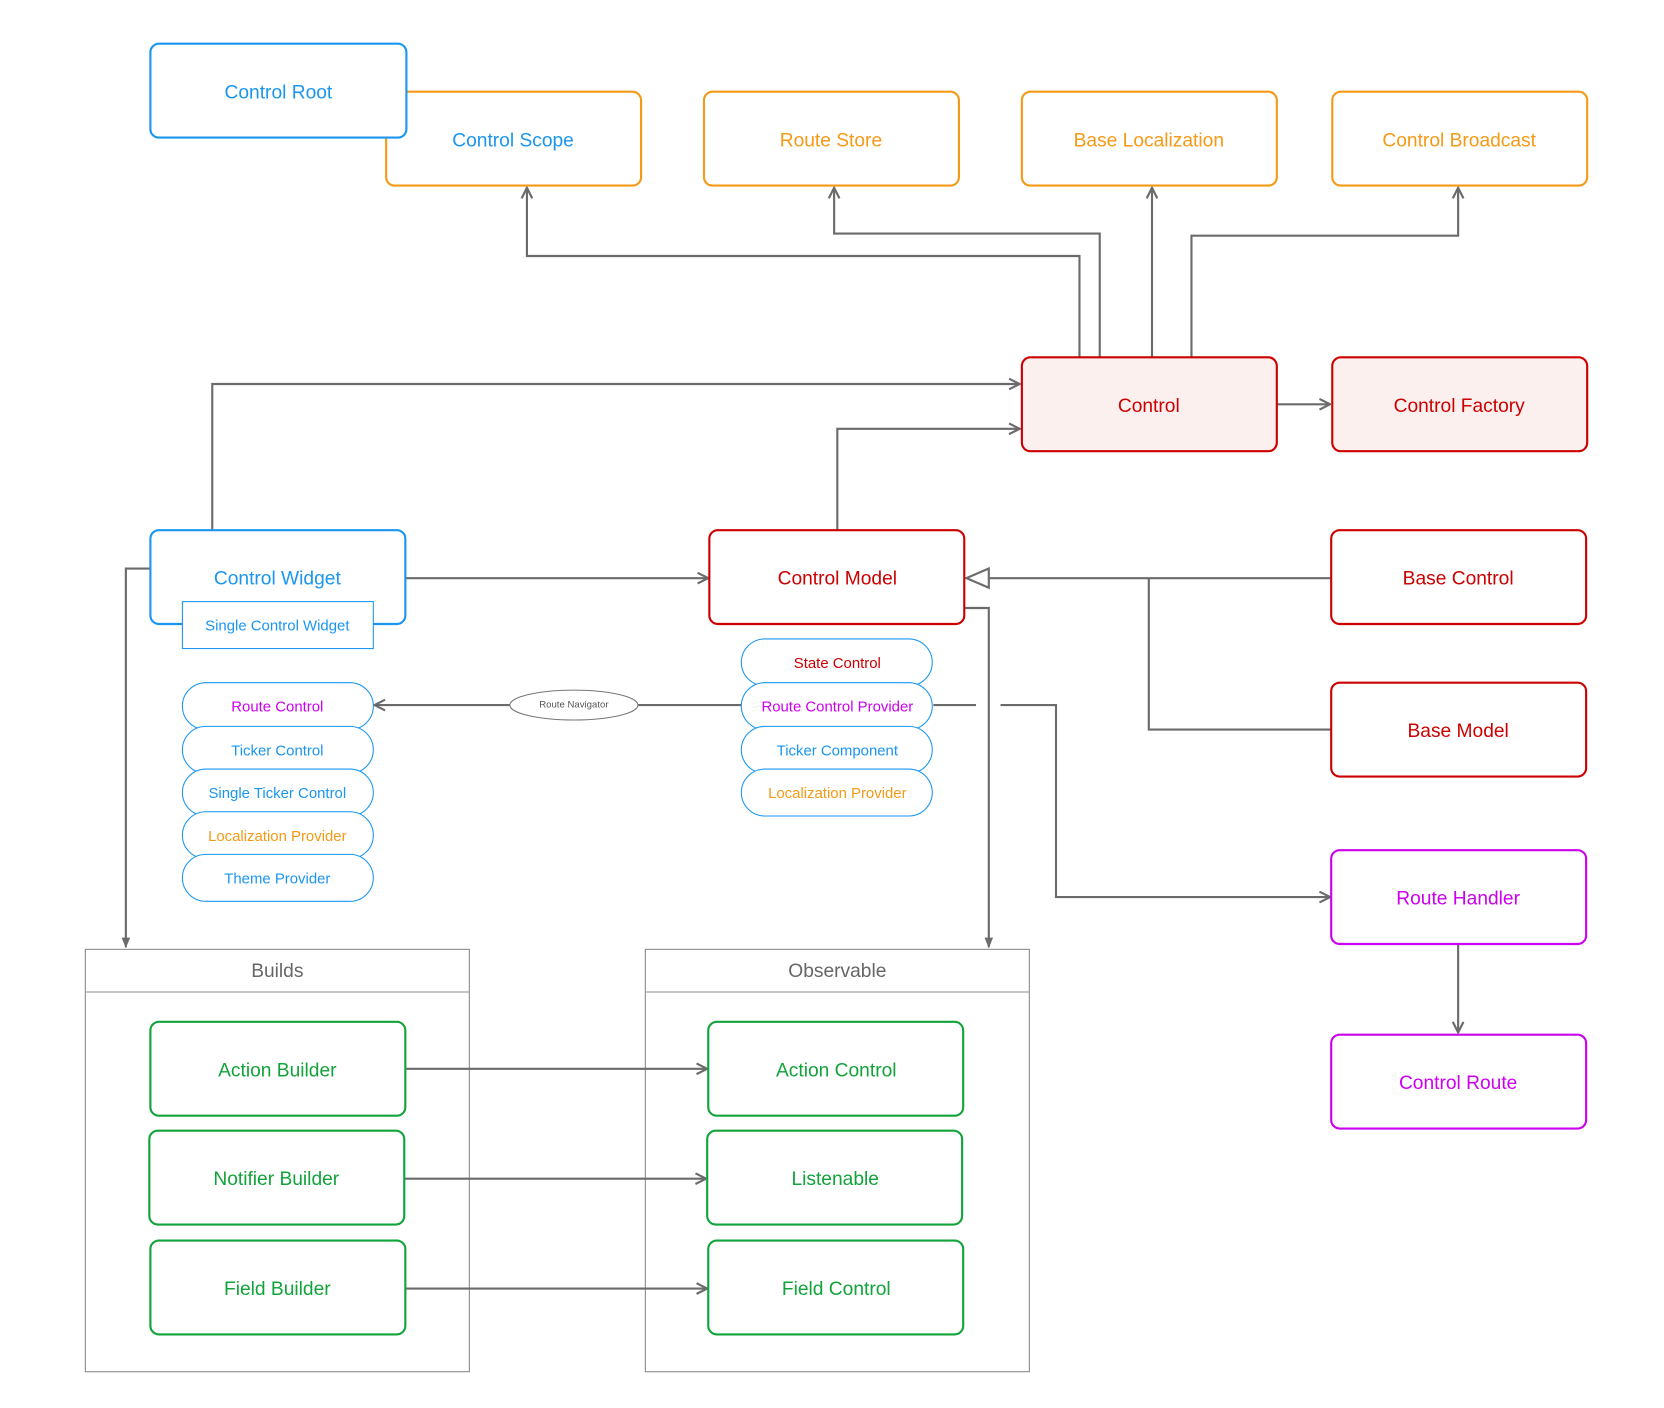  I want to click on node-action-control: Action Control, so click(836, 1068).